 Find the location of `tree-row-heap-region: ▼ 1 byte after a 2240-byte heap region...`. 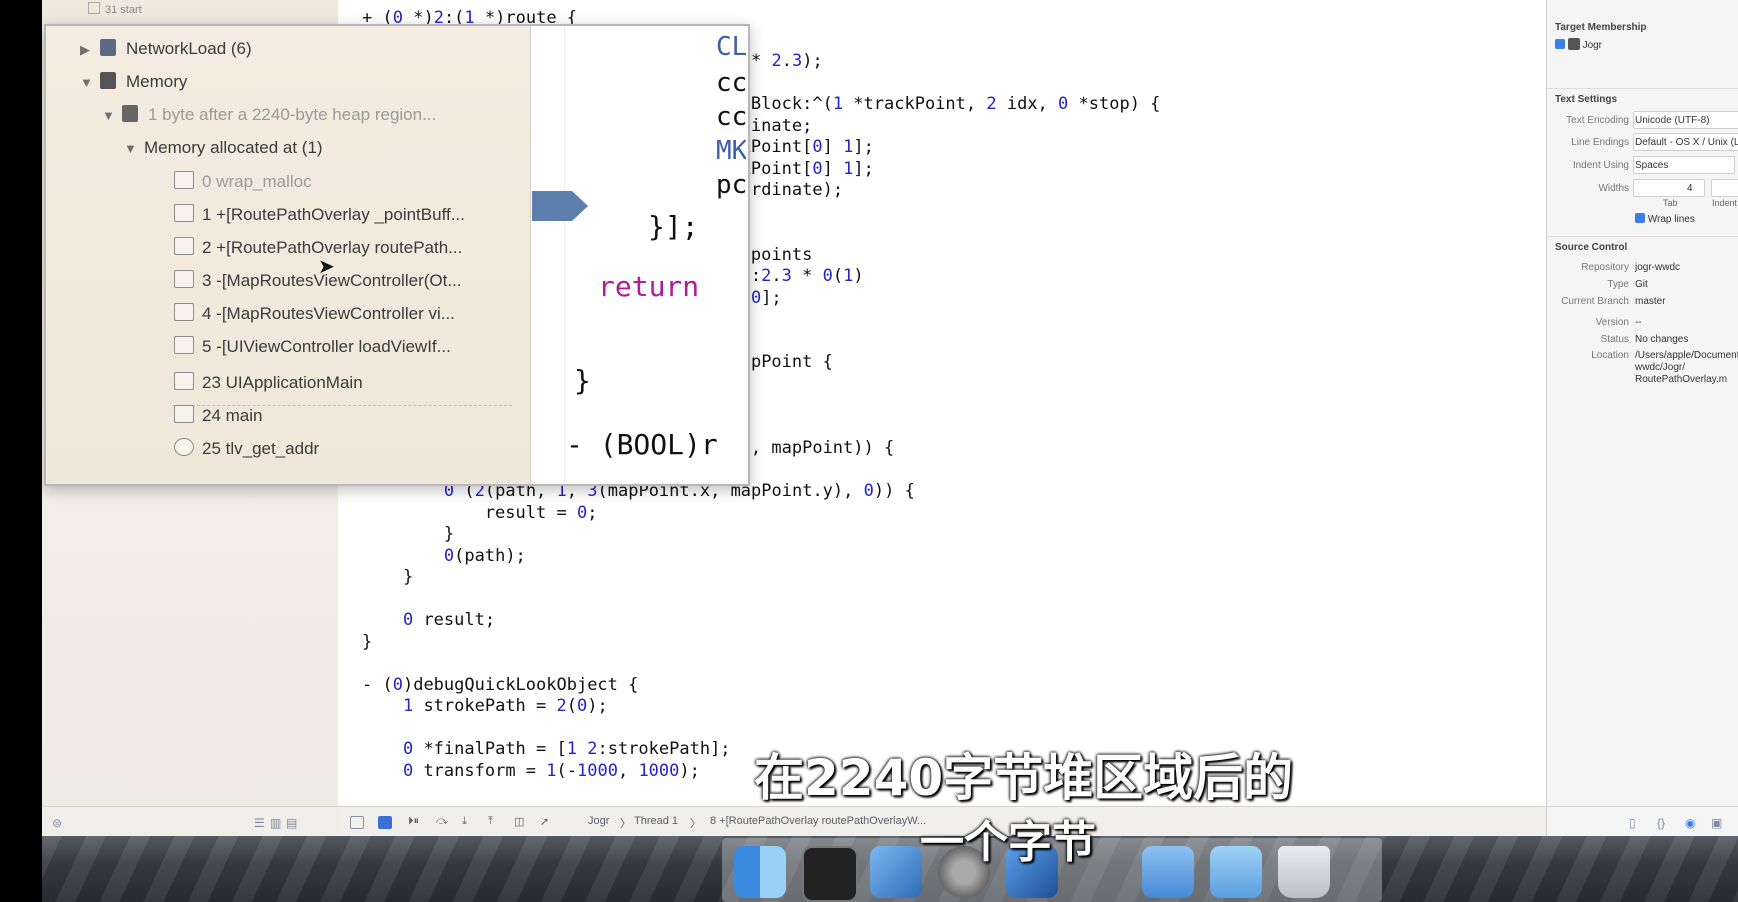

tree-row-heap-region: ▼ 1 byte after a 2240-byte heap region... is located at coordinates (269, 120).